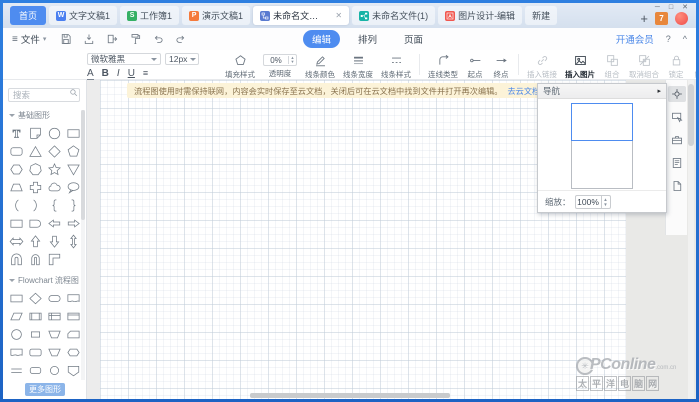  I want to click on shape-predefined-process, so click(35, 316).